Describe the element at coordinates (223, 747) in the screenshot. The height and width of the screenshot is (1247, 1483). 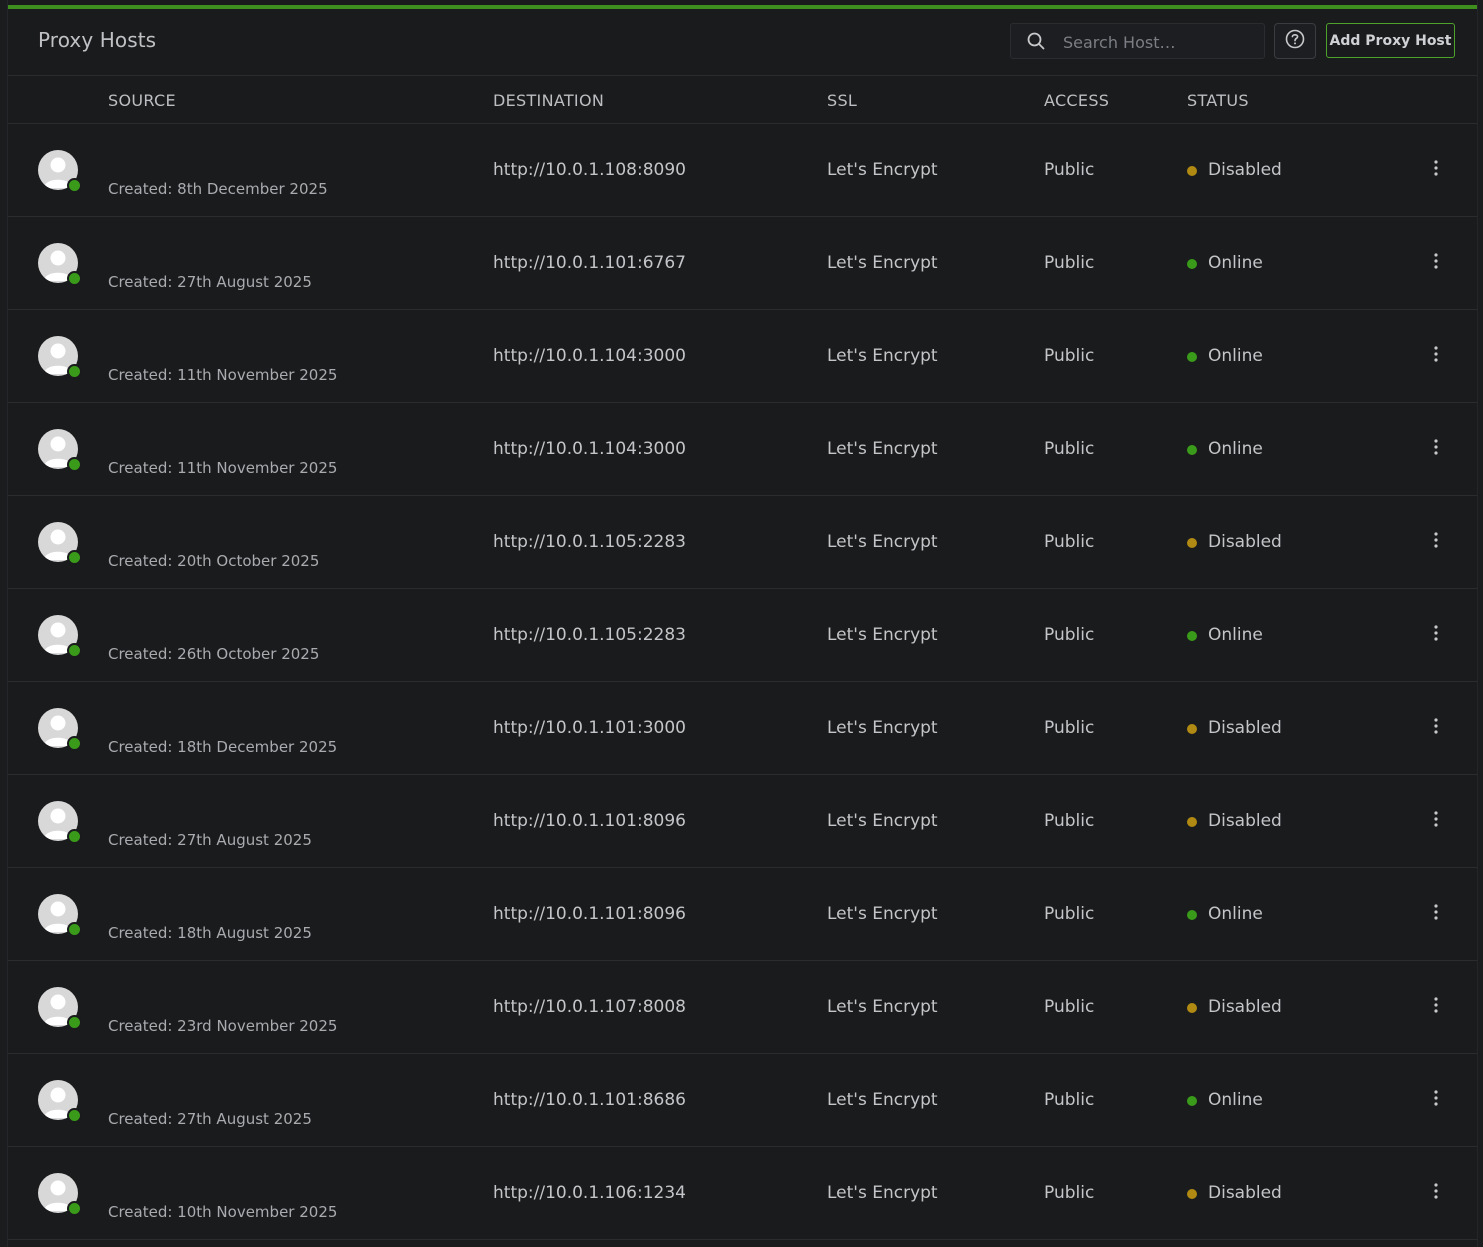
I see `created-date: Created: 18th December 2025` at that location.